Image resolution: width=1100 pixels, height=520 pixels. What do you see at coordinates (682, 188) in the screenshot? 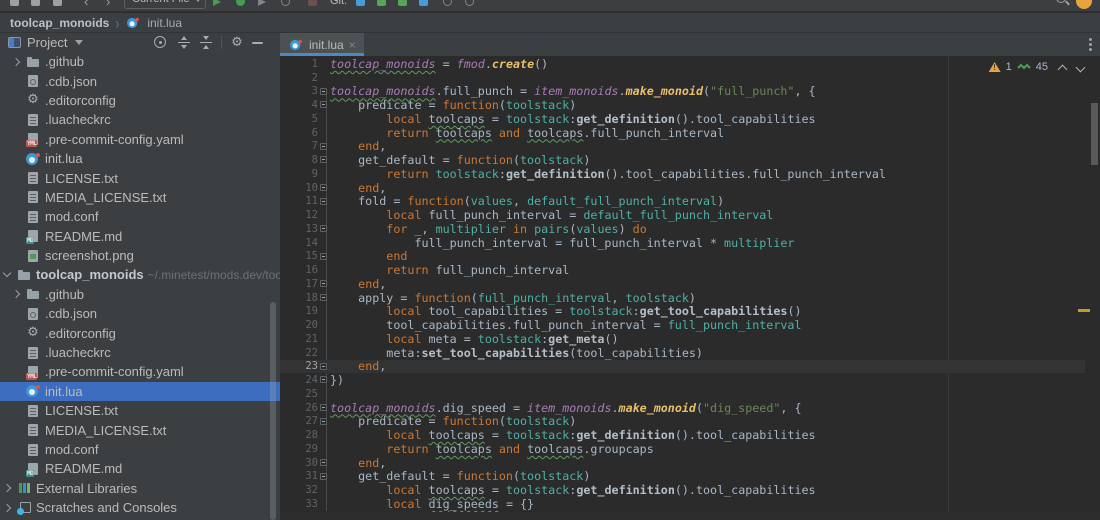
I see `code-line: 10 end,` at bounding box center [682, 188].